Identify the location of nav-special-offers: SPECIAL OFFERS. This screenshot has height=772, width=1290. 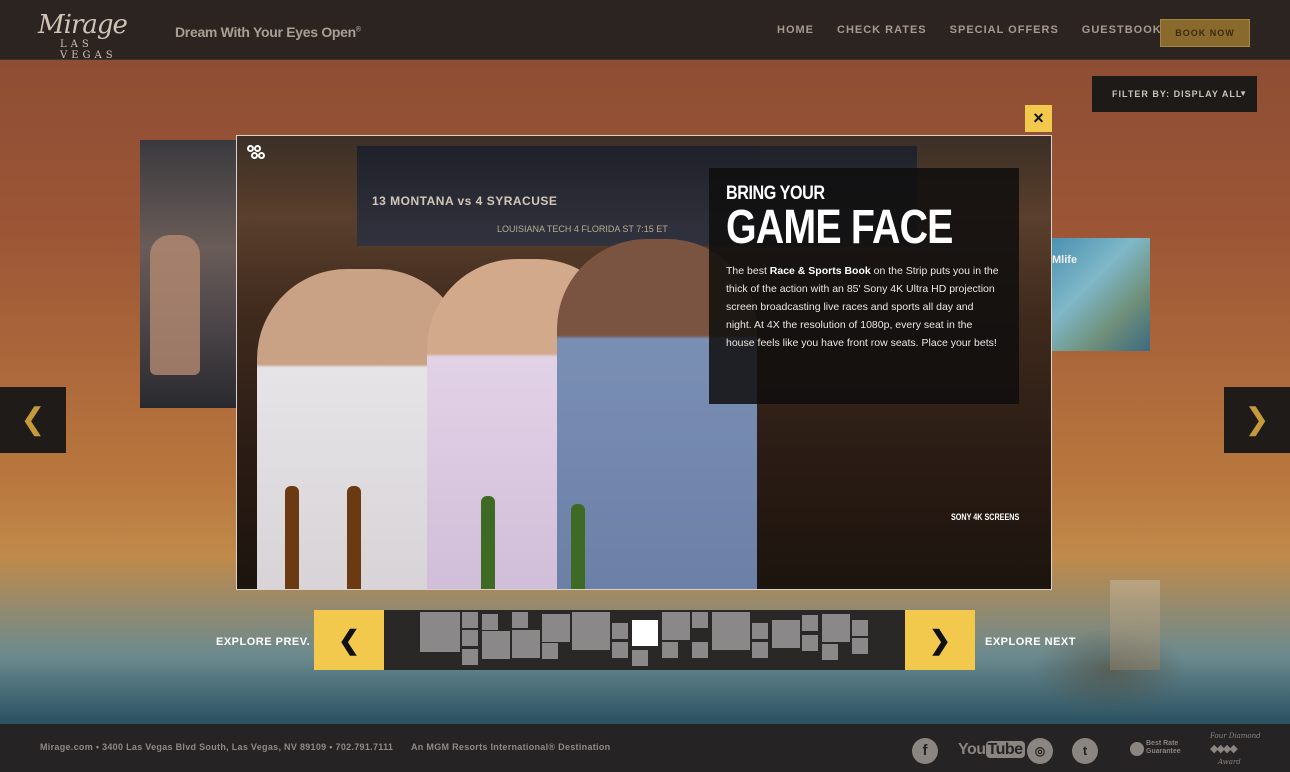
(1004, 30).